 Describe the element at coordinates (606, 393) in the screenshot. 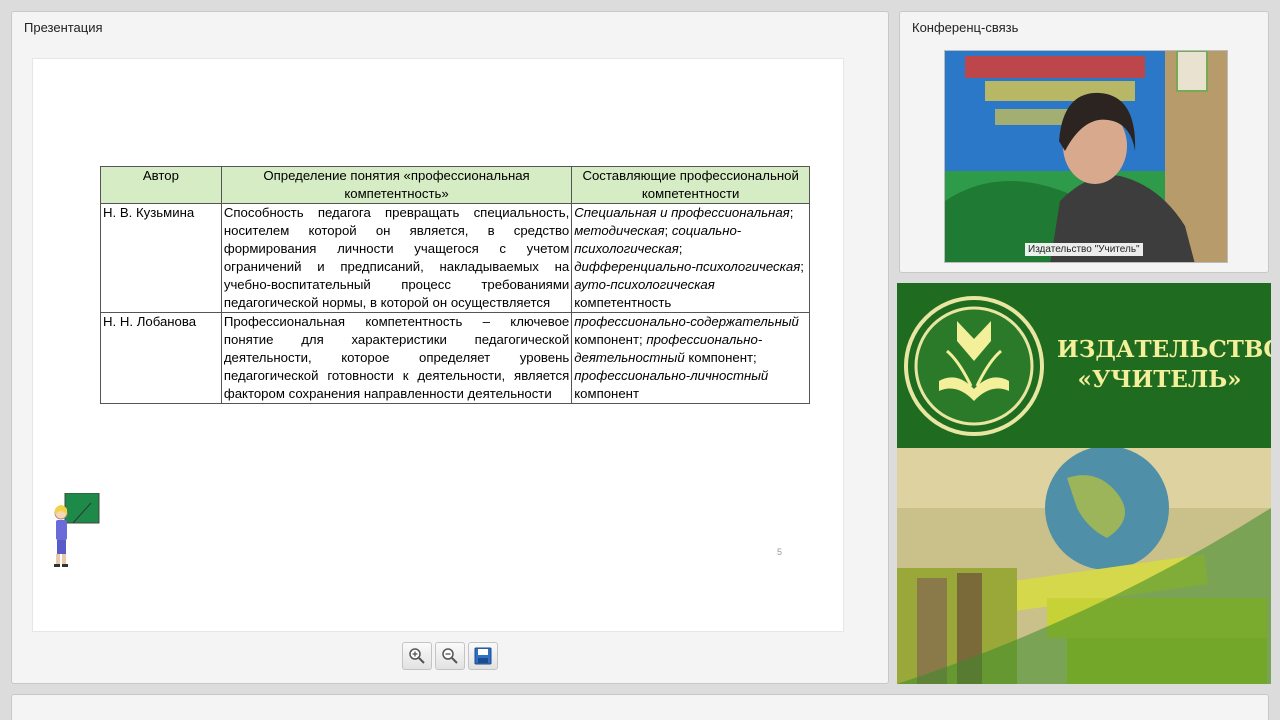

I see `component-sep: компонент` at that location.